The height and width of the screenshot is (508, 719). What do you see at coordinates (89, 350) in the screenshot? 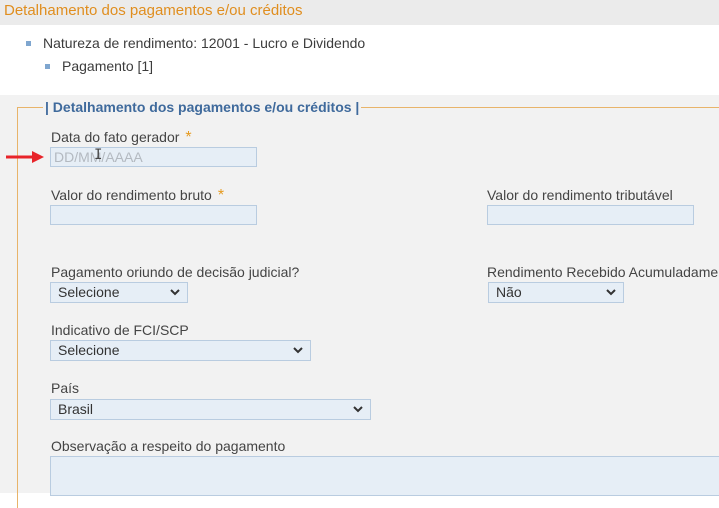
I see `fci-scp-value: Selecione` at bounding box center [89, 350].